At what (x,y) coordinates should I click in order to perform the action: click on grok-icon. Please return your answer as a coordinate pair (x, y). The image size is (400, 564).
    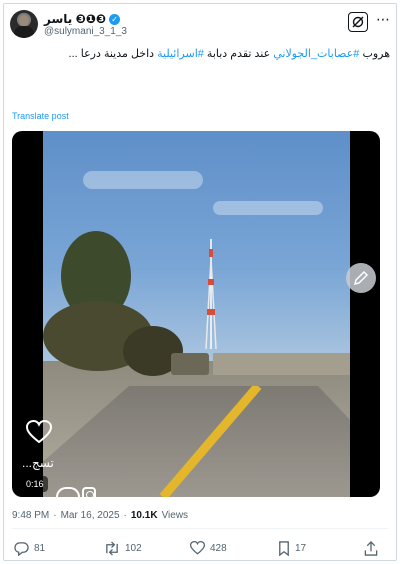
    Looking at the image, I should click on (358, 22).